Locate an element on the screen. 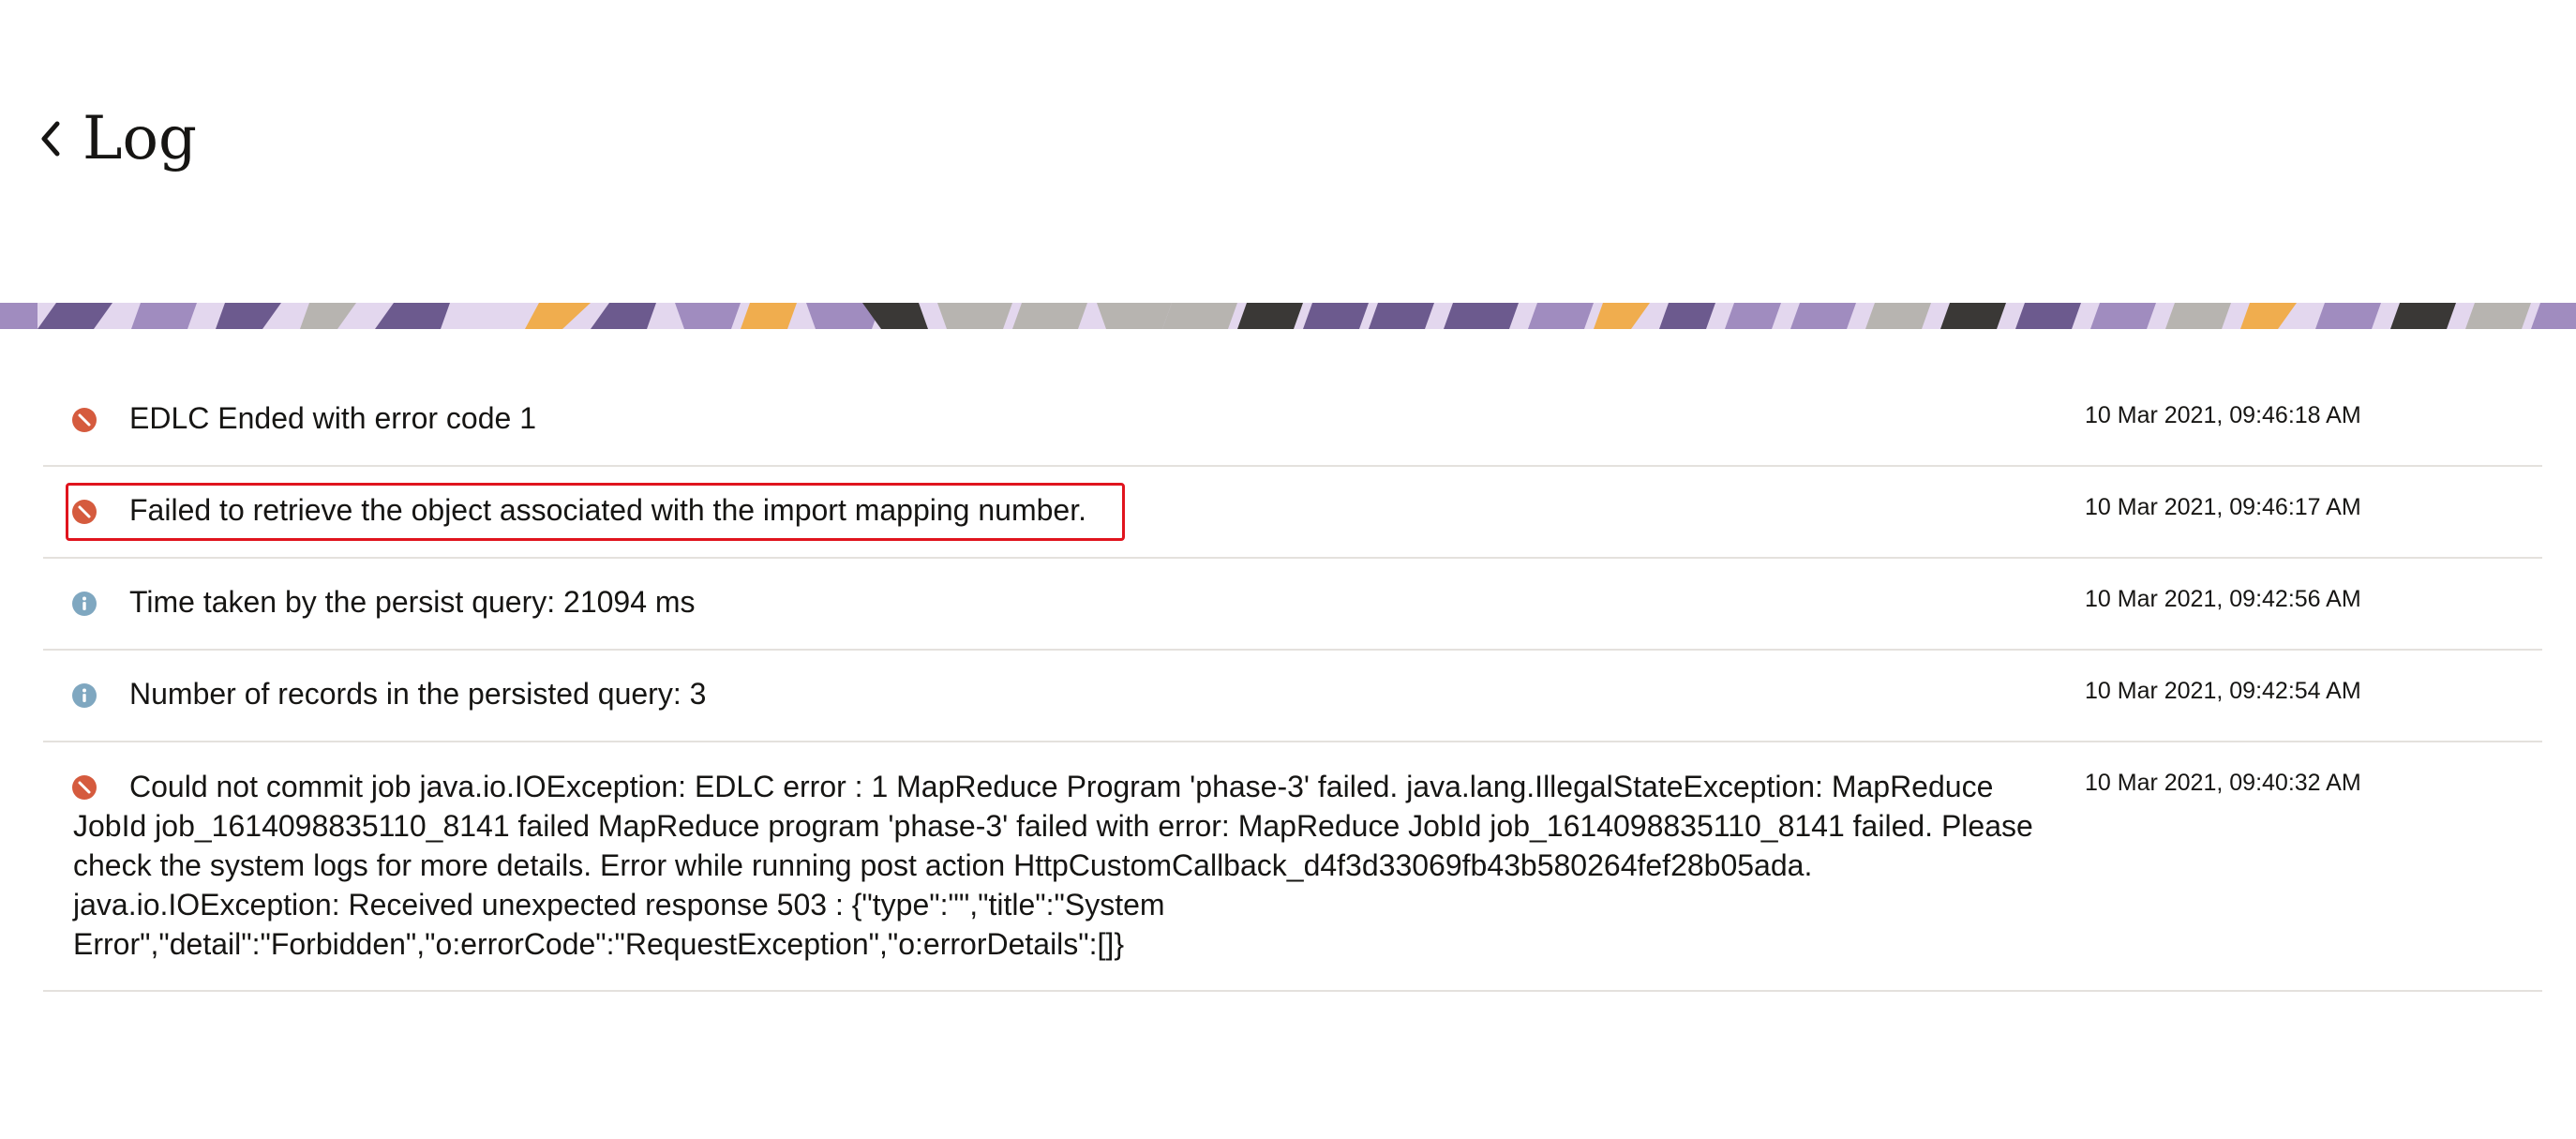 The image size is (2576, 1139). page-title: Log is located at coordinates (139, 138).